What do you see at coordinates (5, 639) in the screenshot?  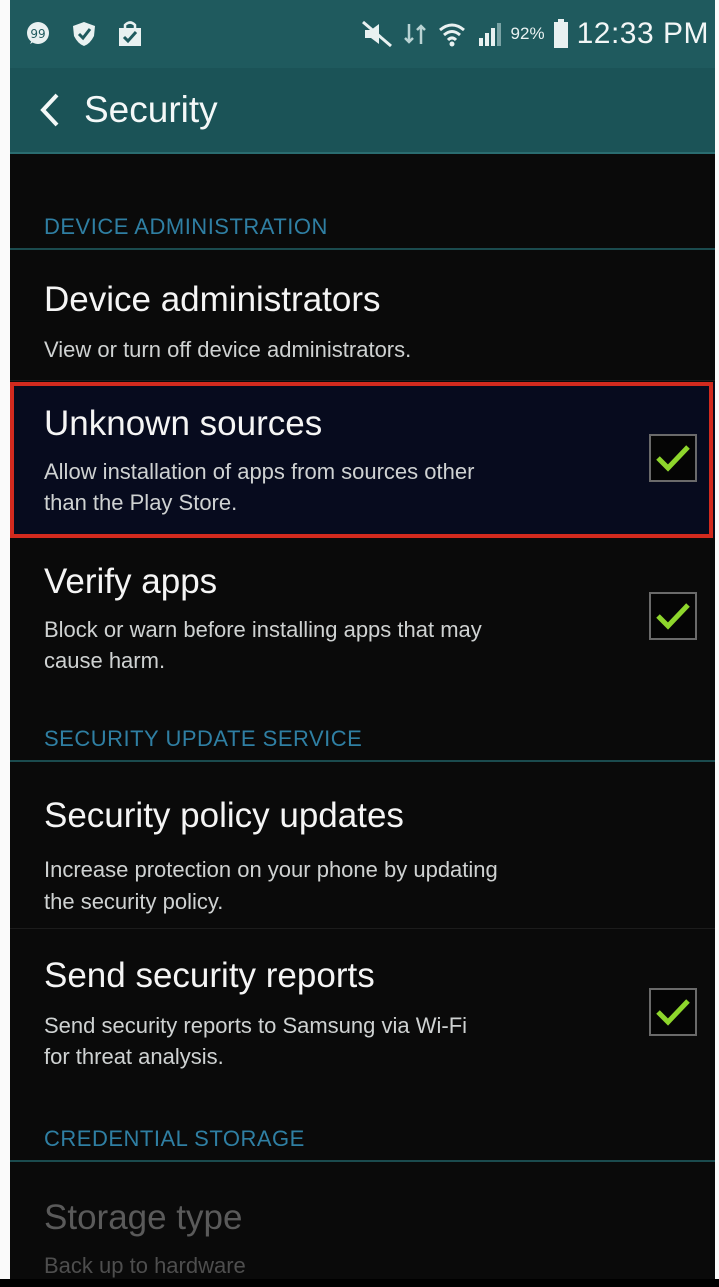 I see `left-border` at bounding box center [5, 639].